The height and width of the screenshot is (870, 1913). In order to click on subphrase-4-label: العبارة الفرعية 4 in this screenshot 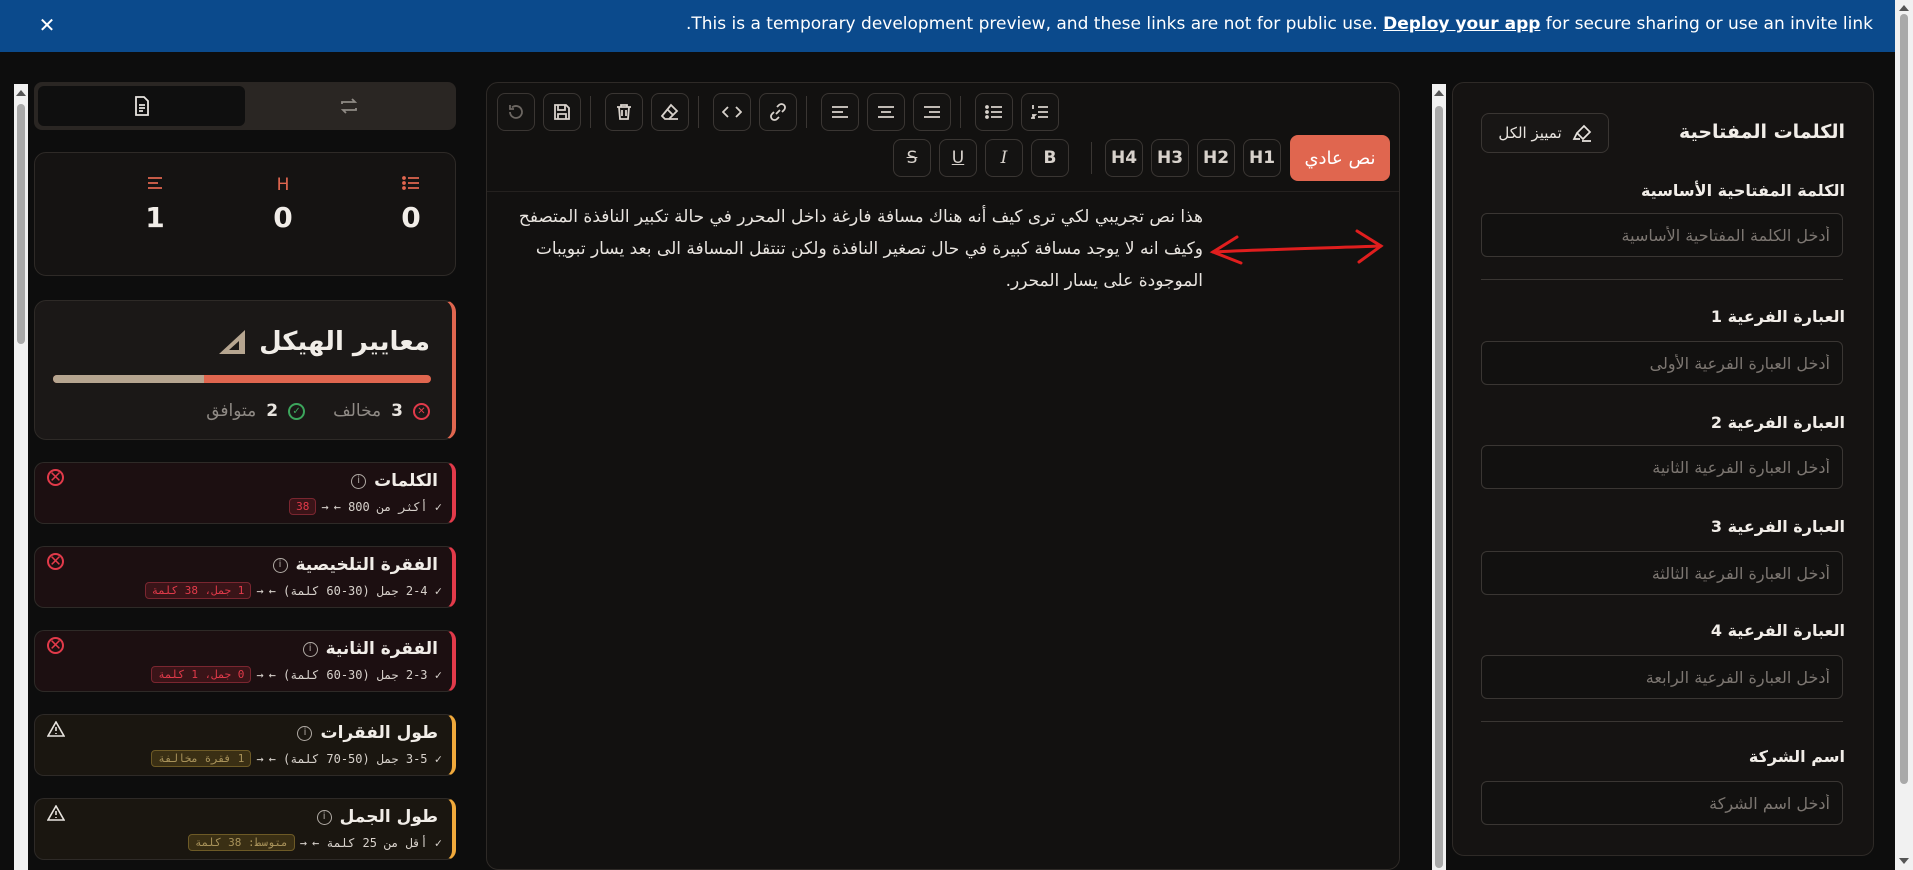, I will do `click(1777, 630)`.